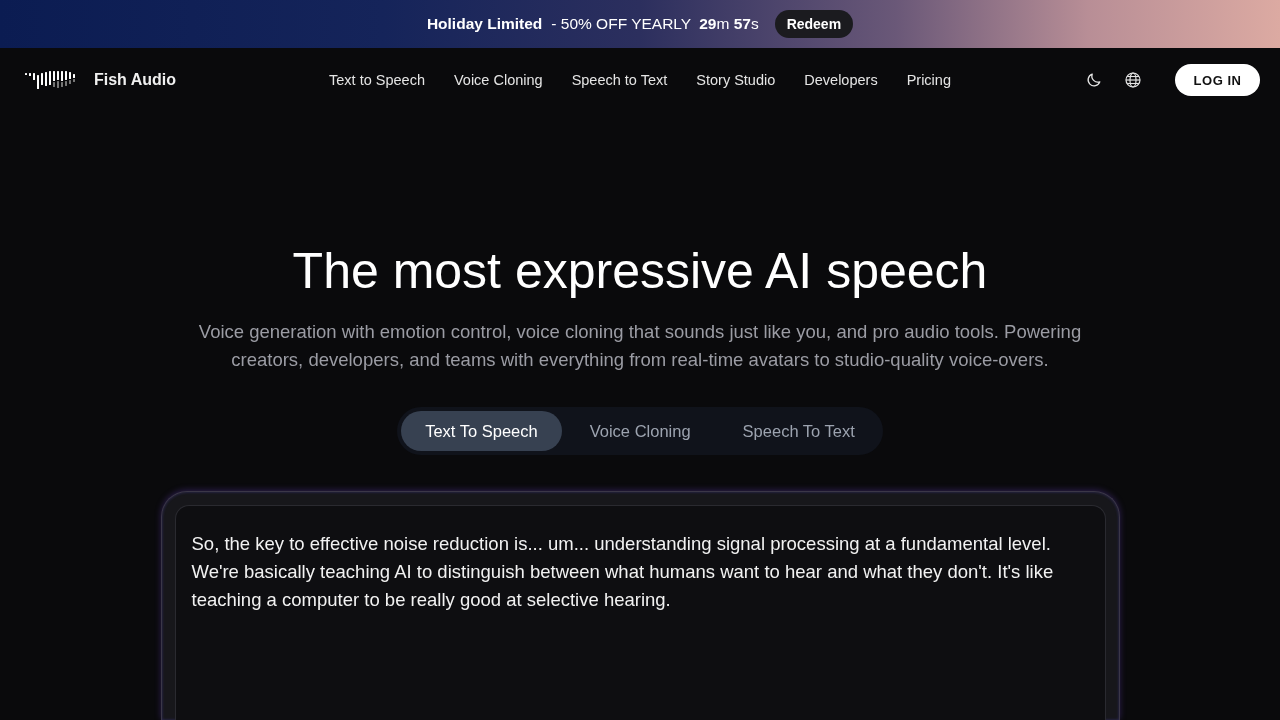  Describe the element at coordinates (640, 346) in the screenshot. I see `hero-subtitle: Voice generation with emotion control, voice cloning that sounds just like you, and pro audio tools. Powering creators, developers, and teams with everything from real-time avatars to studio-quality voice-overs.` at that location.